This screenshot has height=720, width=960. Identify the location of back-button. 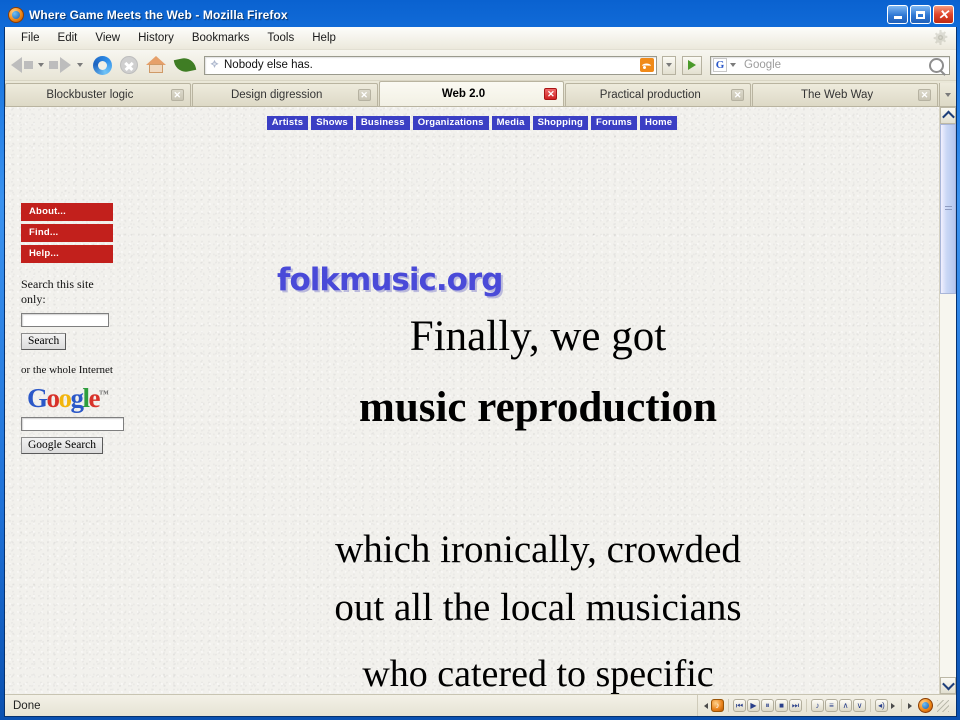
(22, 65).